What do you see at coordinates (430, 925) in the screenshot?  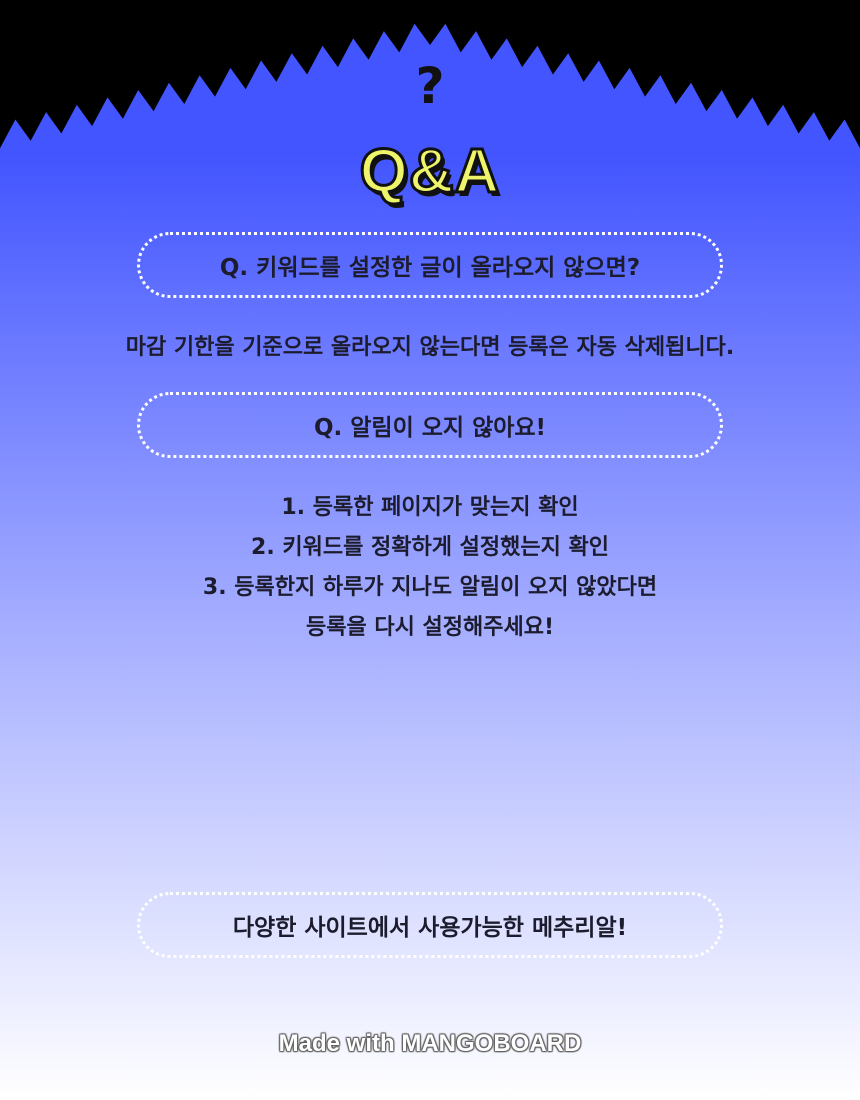 I see `promo-badge: 다양한 사이트에서 사용가능한 메추리알!` at bounding box center [430, 925].